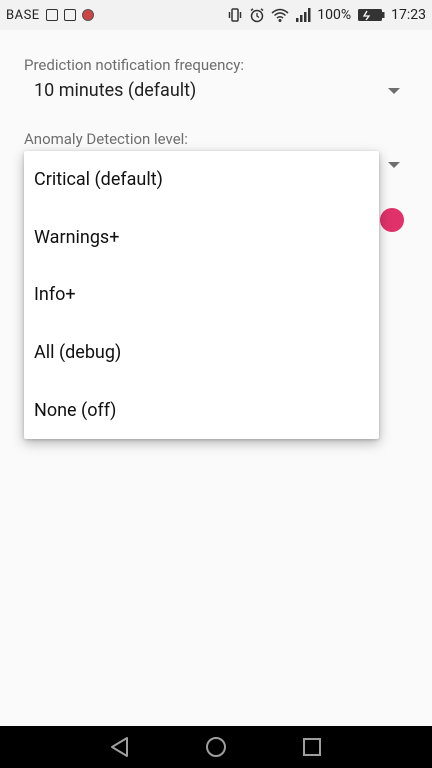 The image size is (432, 768). I want to click on vibrate-icon, so click(235, 15).